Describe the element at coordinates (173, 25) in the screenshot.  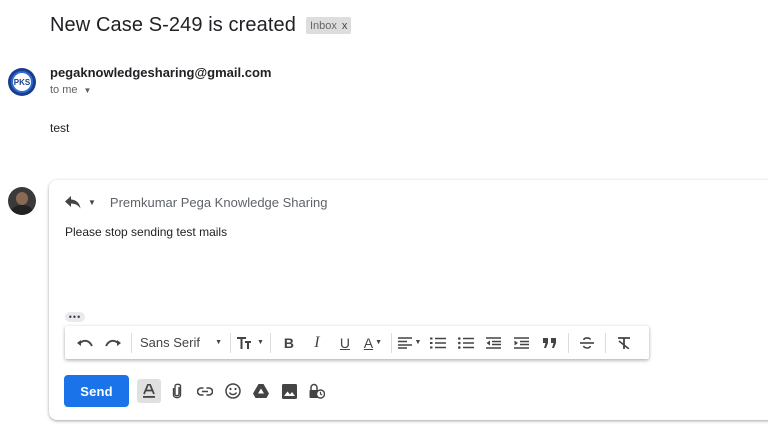
I see `email-subject: New Case S-249 is created` at that location.